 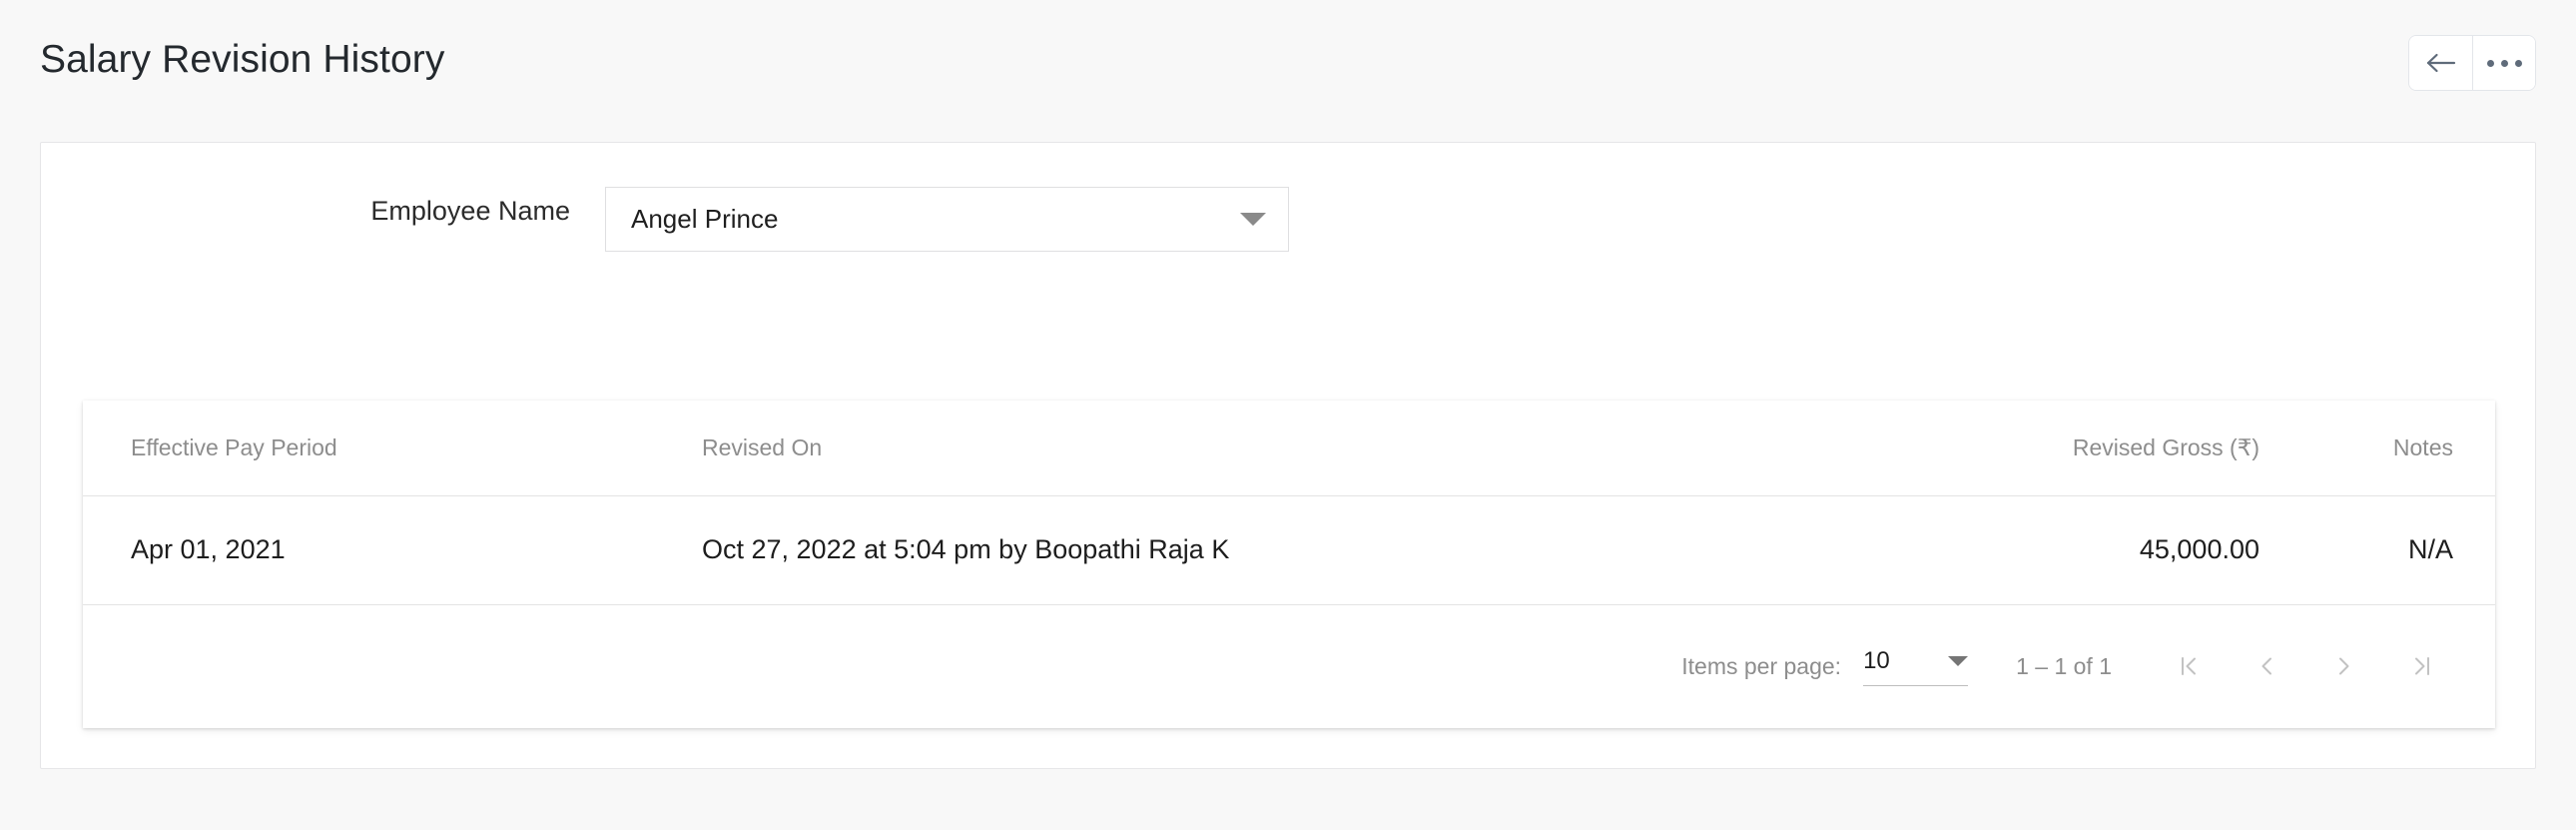 What do you see at coordinates (392, 448) in the screenshot?
I see `column-header-effective-pay-period: Effective Pay Period` at bounding box center [392, 448].